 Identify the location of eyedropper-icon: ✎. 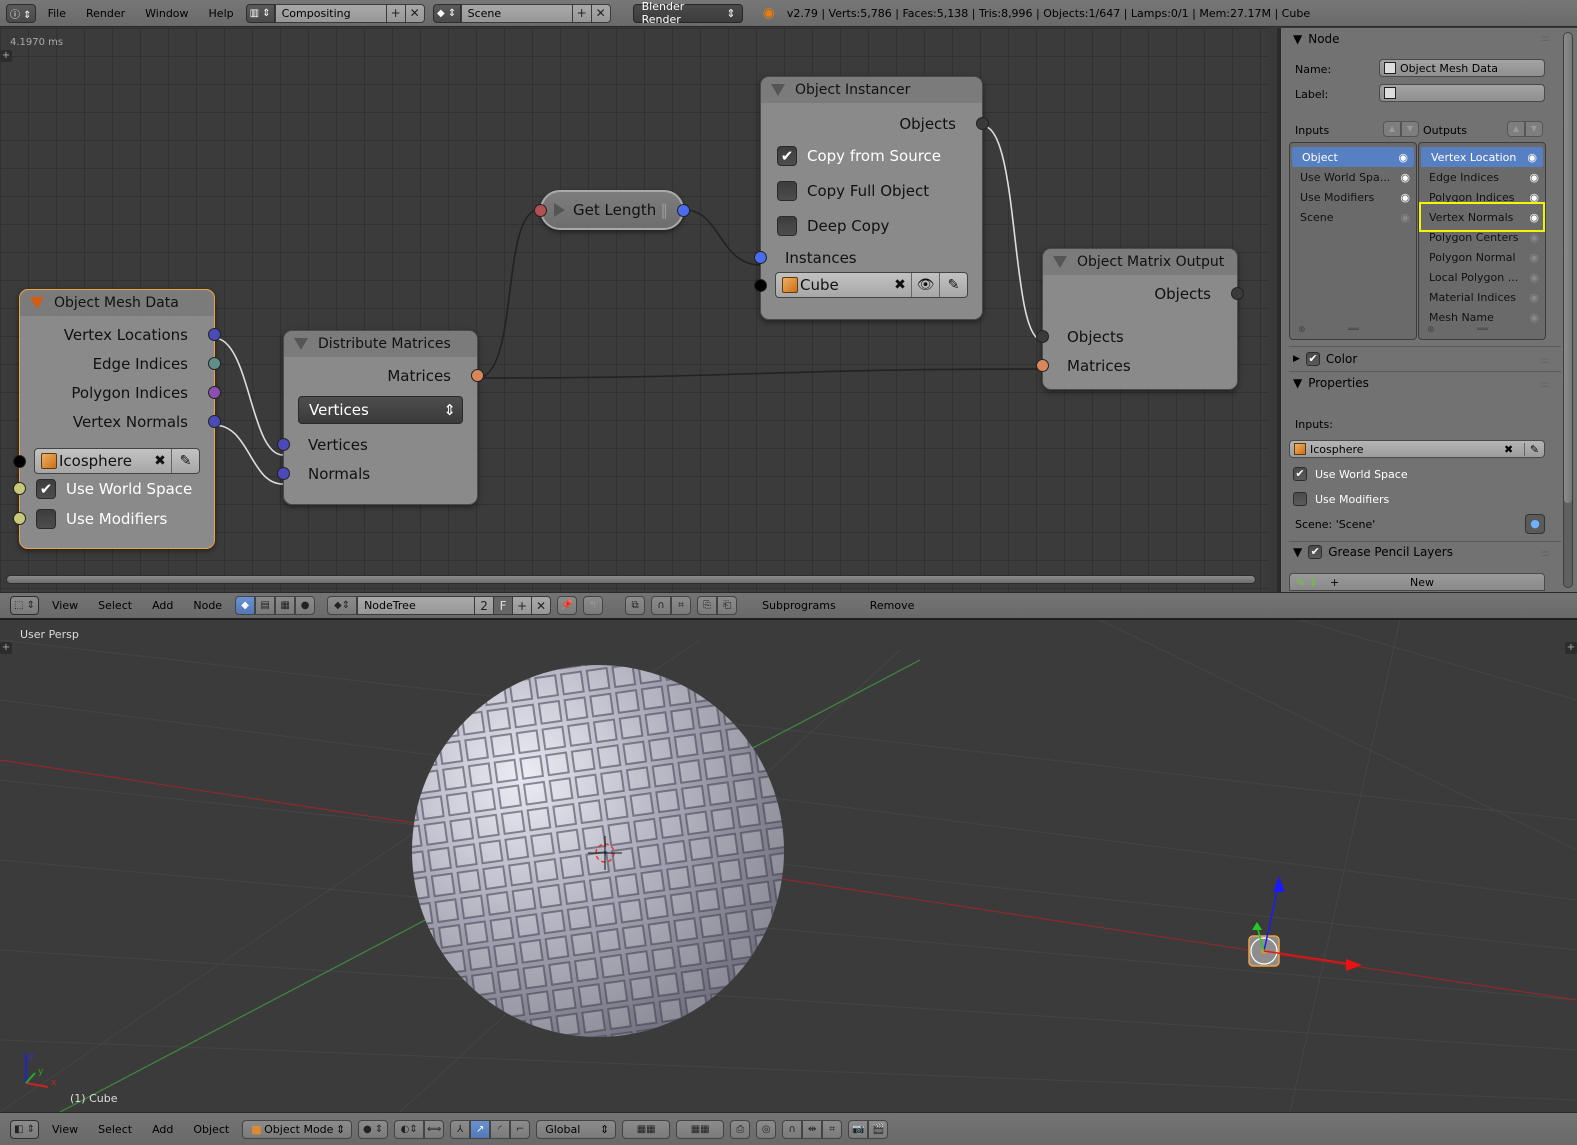
(953, 285).